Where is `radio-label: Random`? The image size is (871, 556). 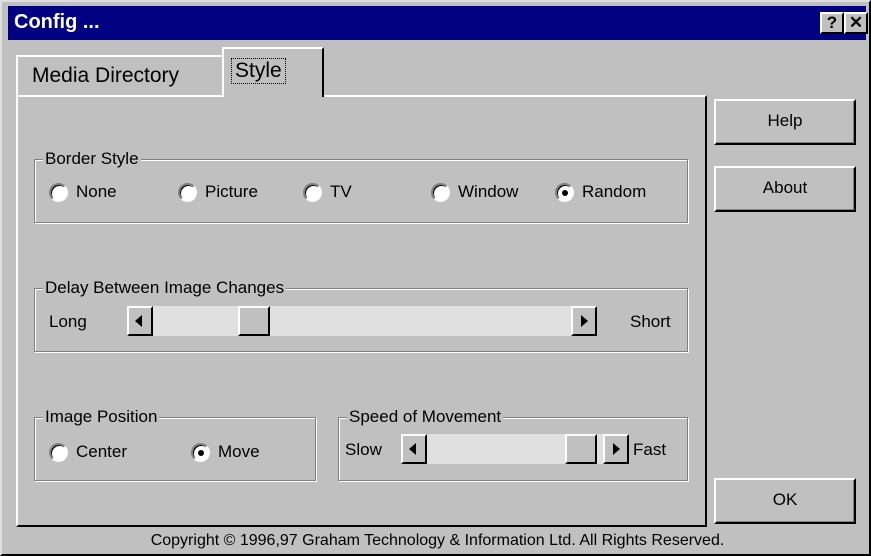
radio-label: Random is located at coordinates (614, 191).